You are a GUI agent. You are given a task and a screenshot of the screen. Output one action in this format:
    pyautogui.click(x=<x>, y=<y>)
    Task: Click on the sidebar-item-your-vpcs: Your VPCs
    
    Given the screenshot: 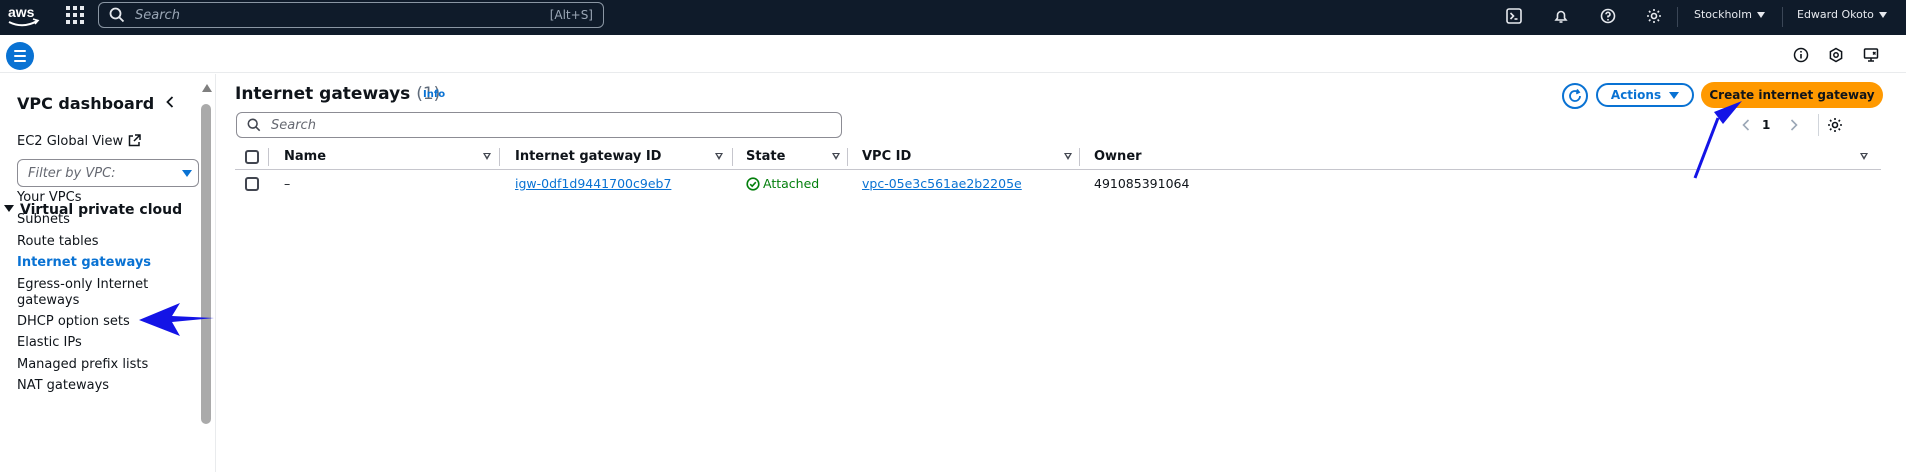 What is the action you would take?
    pyautogui.click(x=92, y=198)
    